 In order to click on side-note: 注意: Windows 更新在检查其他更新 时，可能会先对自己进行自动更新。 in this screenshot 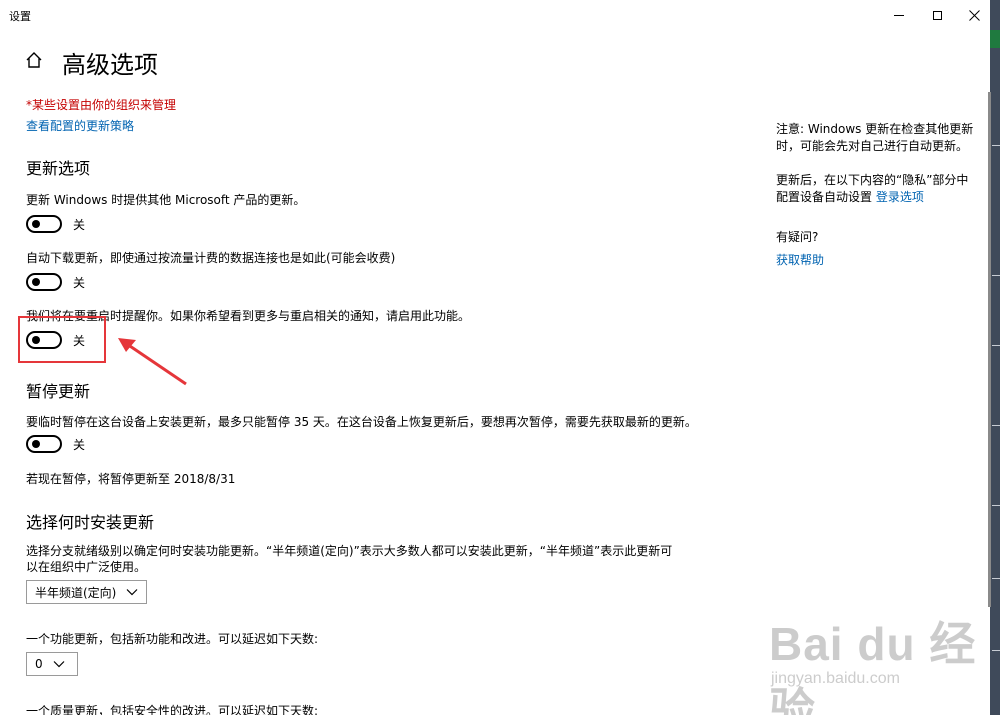, I will do `click(878, 138)`.